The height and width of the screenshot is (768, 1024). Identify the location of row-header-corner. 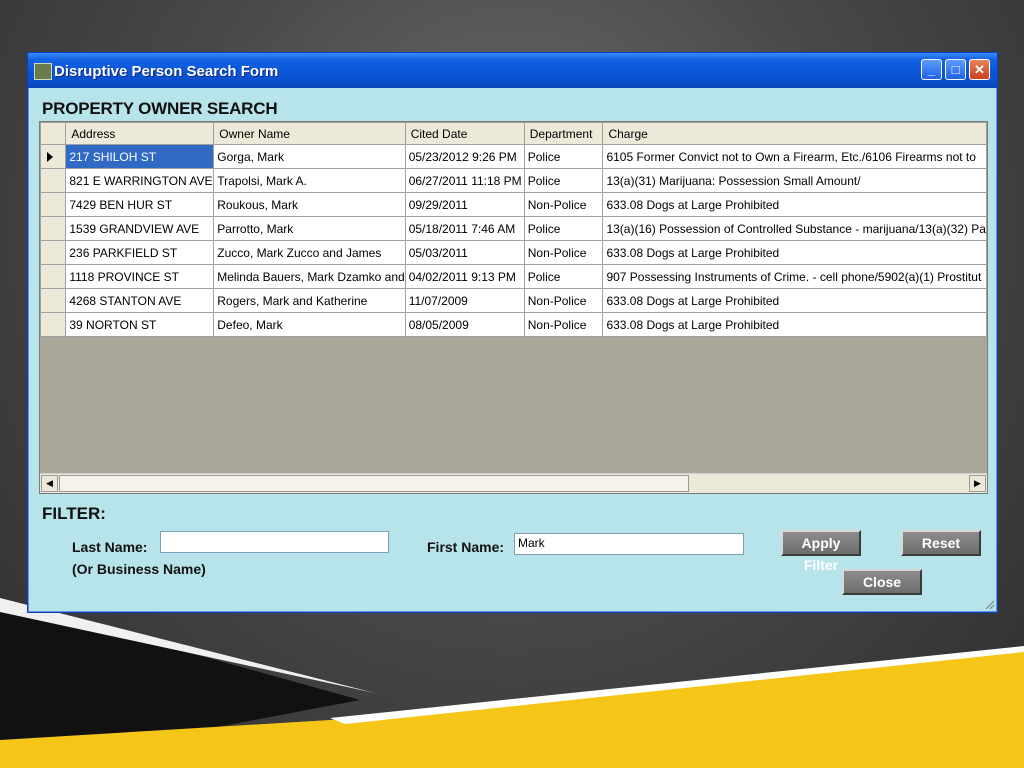
(53, 133).